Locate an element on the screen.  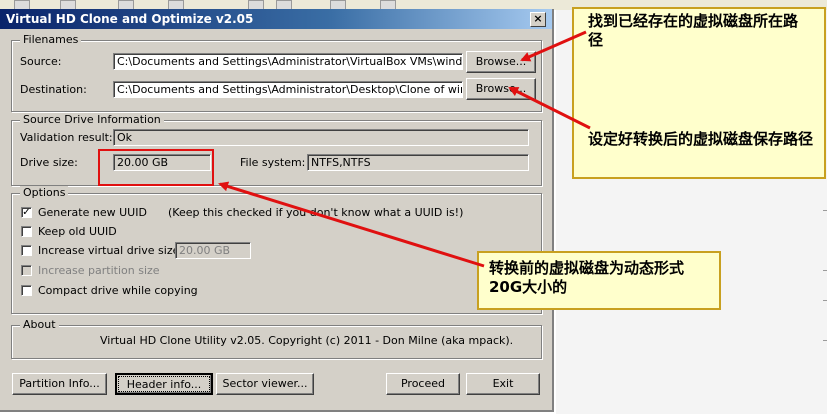
keep-uuid-label: Keep old UUID is located at coordinates (77, 231).